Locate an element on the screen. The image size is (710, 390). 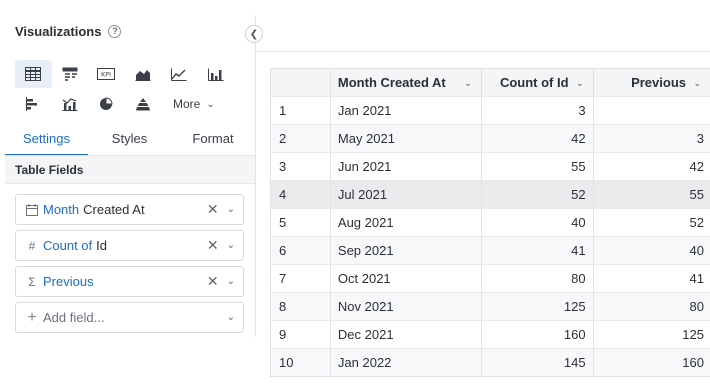
cell-count: 125 is located at coordinates (537, 306).